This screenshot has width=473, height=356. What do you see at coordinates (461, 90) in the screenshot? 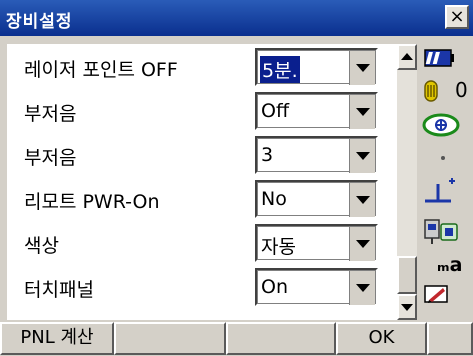
I see `counter-value: 0` at bounding box center [461, 90].